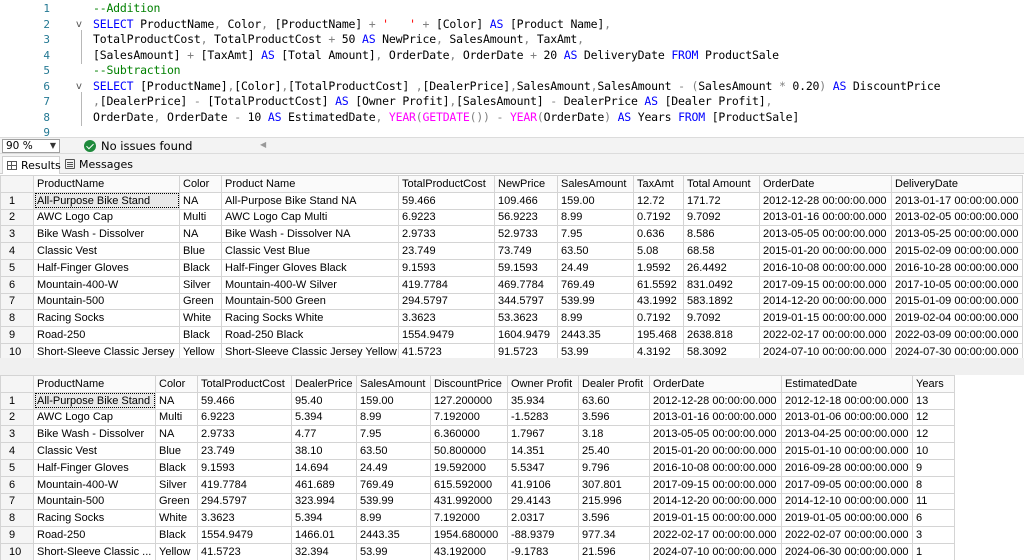 The image size is (1024, 560). What do you see at coordinates (324, 551) in the screenshot?
I see `table-cell: 32.394` at bounding box center [324, 551].